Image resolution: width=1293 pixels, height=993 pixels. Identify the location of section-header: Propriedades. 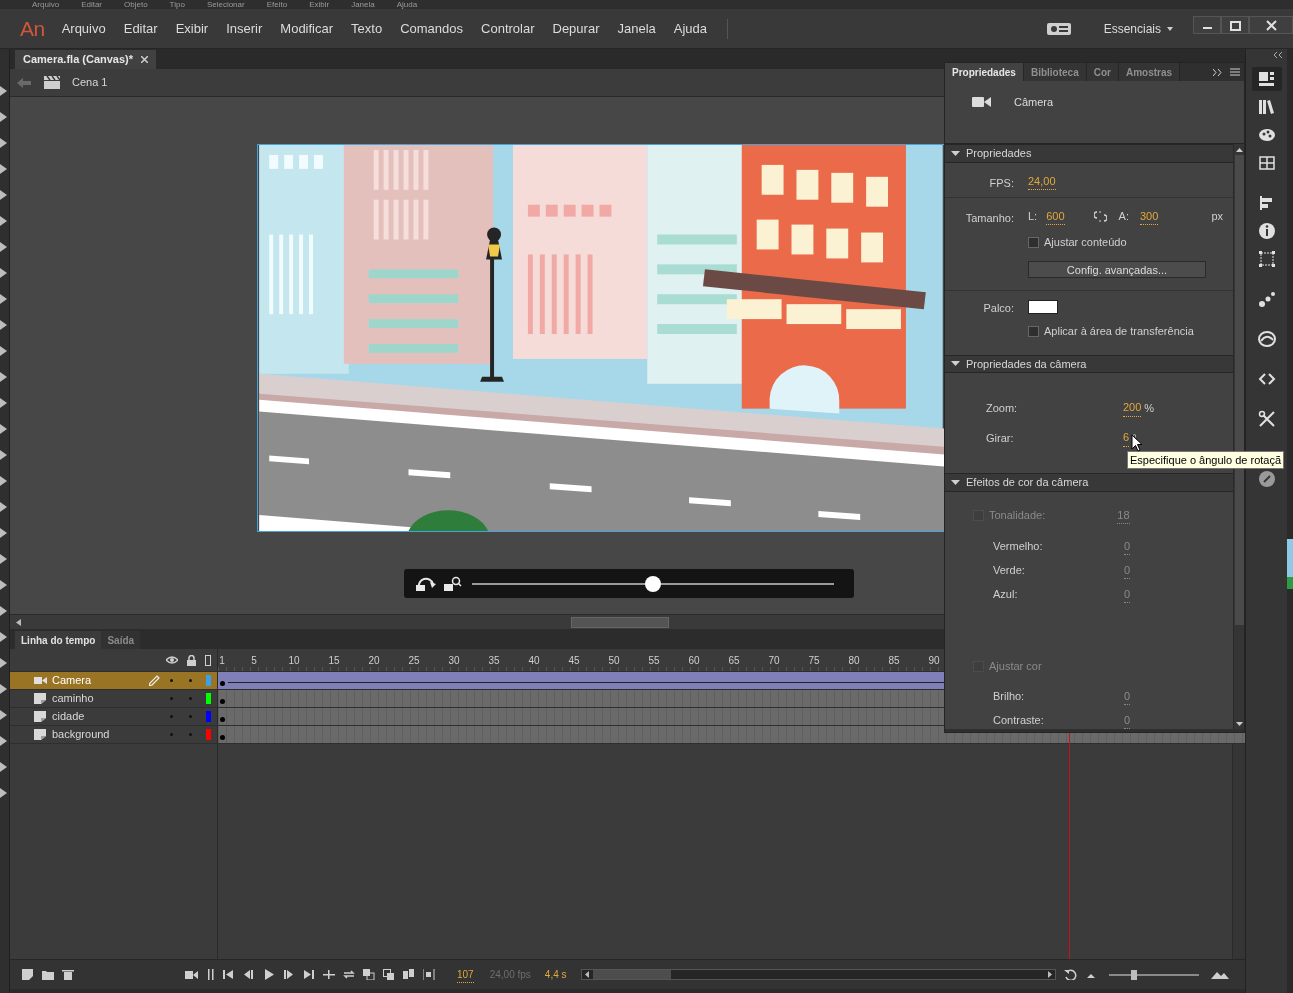
(1089, 153).